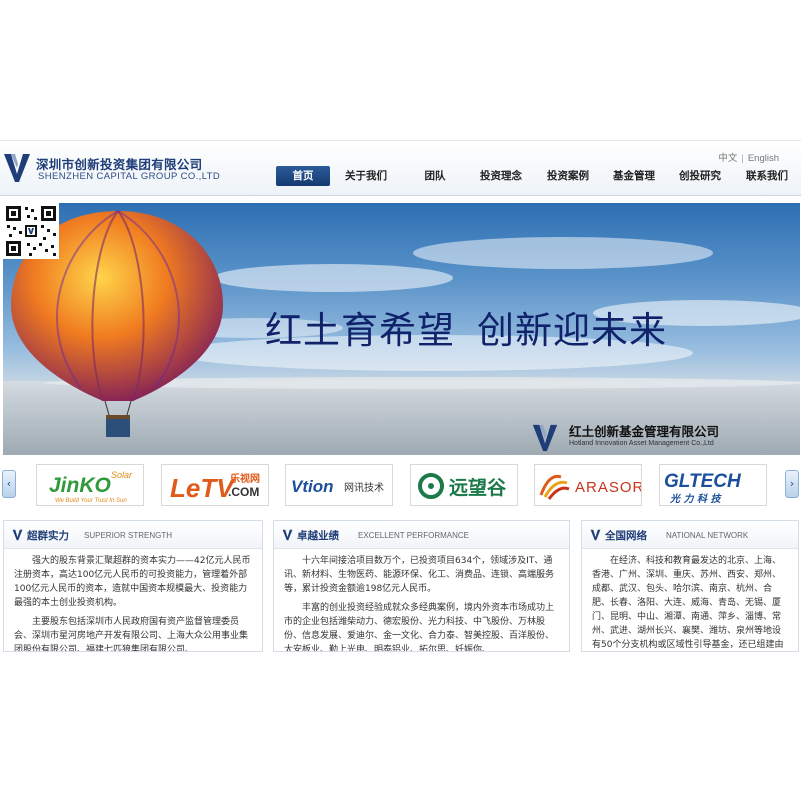  Describe the element at coordinates (128, 535) in the screenshot. I see `box-subtitle: SUPERIOR STRENGTH` at that location.